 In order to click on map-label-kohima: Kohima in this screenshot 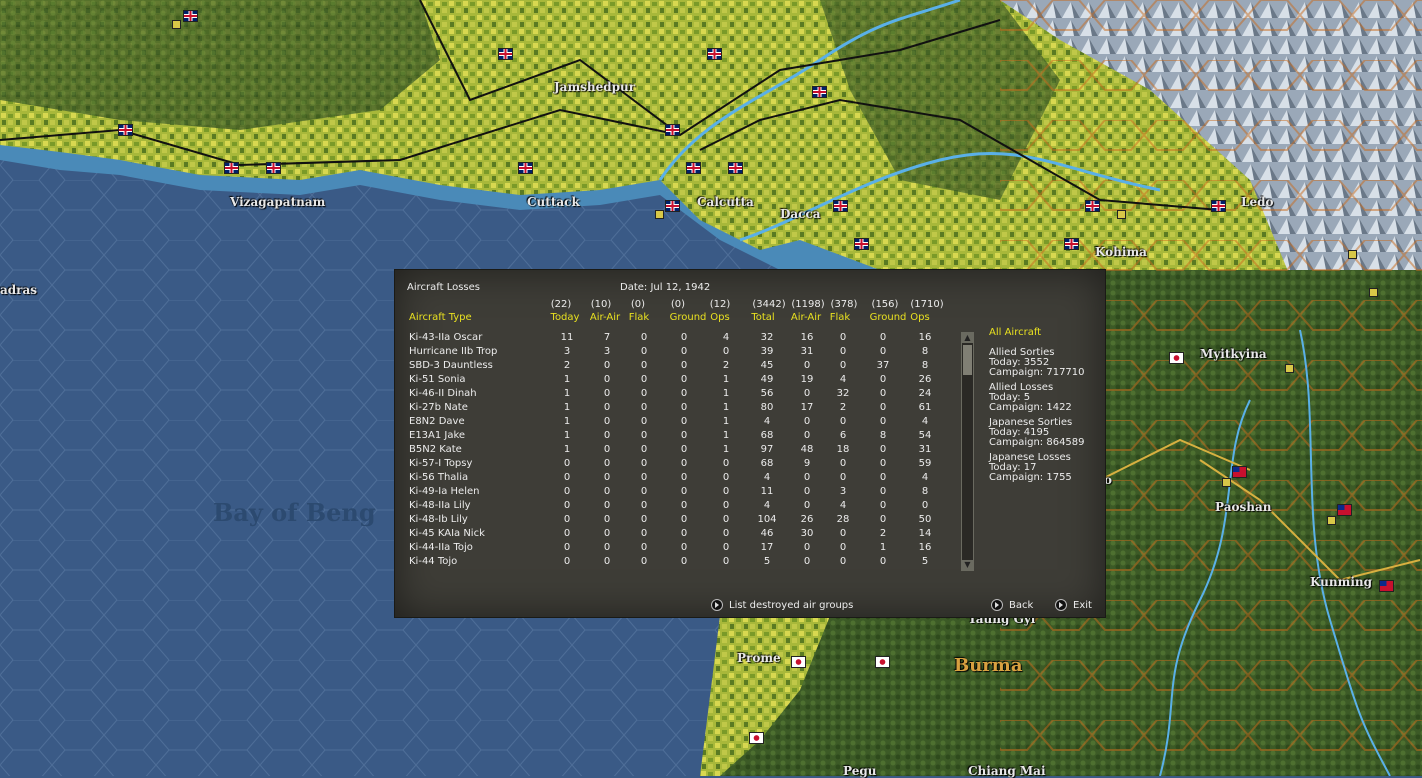, I will do `click(1121, 252)`.